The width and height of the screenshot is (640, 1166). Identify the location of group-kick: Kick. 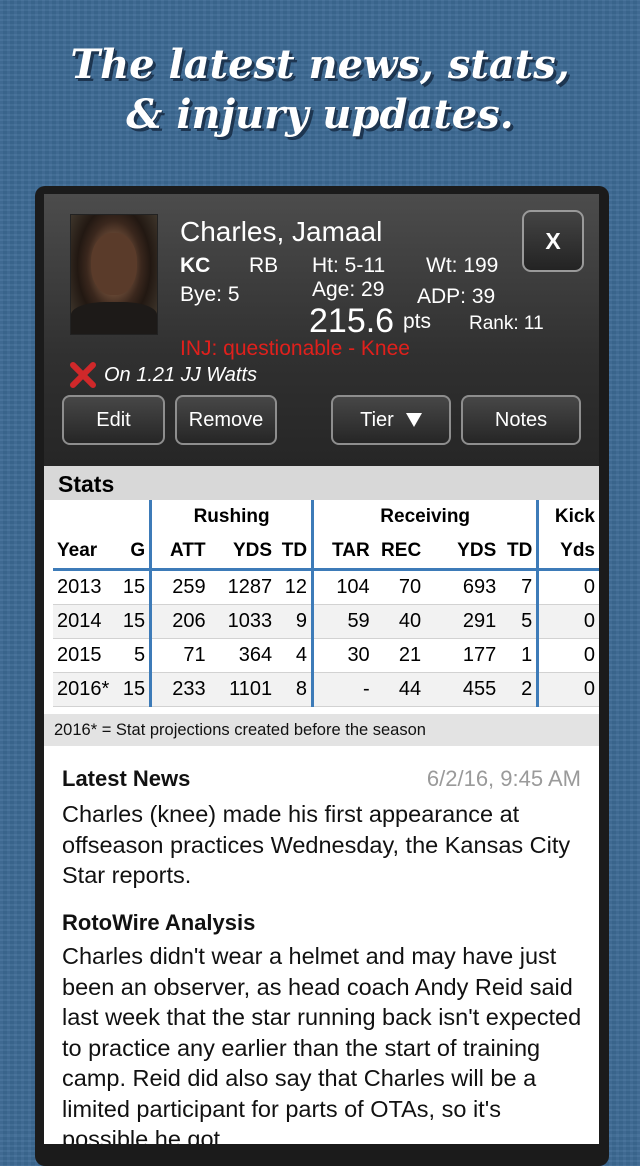
(567, 517).